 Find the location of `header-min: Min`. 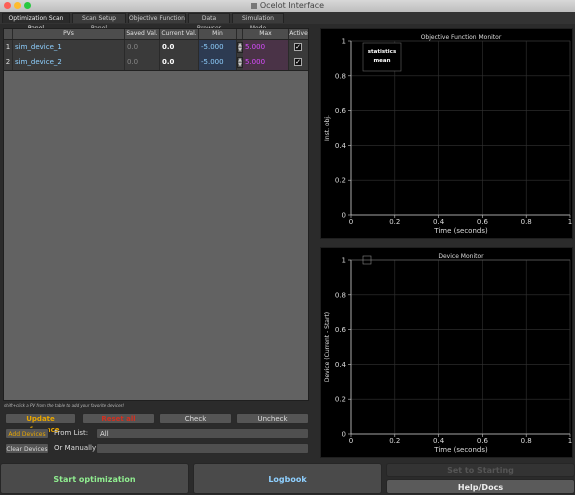

header-min: Min is located at coordinates (218, 34).